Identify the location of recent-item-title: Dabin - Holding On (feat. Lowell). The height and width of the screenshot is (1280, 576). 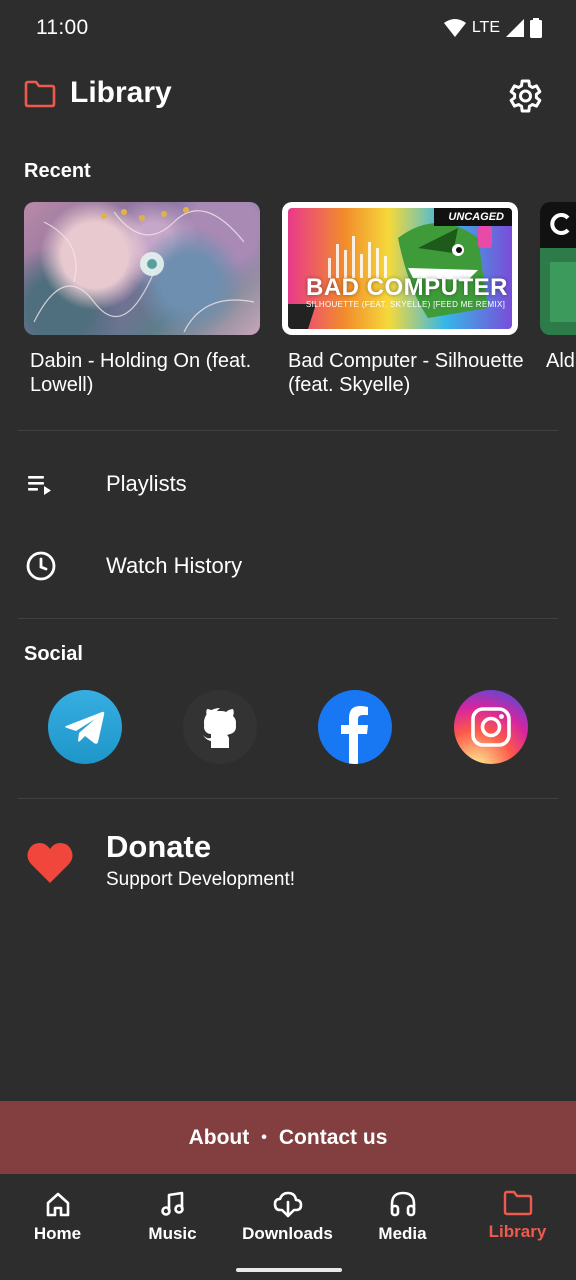
(141, 373).